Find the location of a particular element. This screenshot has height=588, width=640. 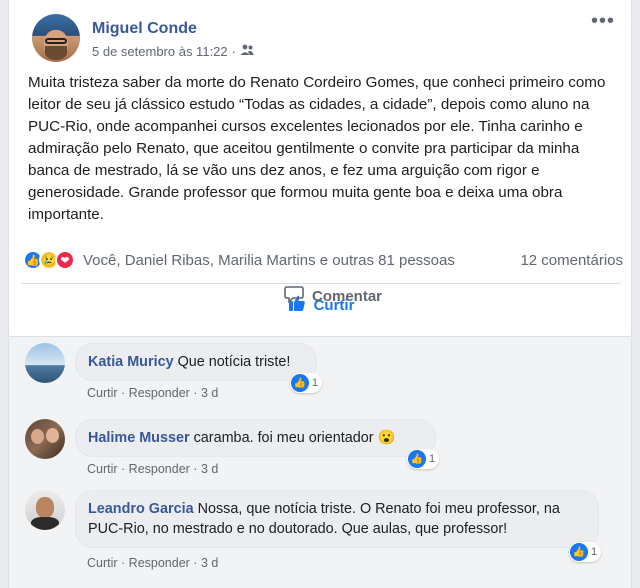

comment-author: Katia Muricy is located at coordinates (131, 362).